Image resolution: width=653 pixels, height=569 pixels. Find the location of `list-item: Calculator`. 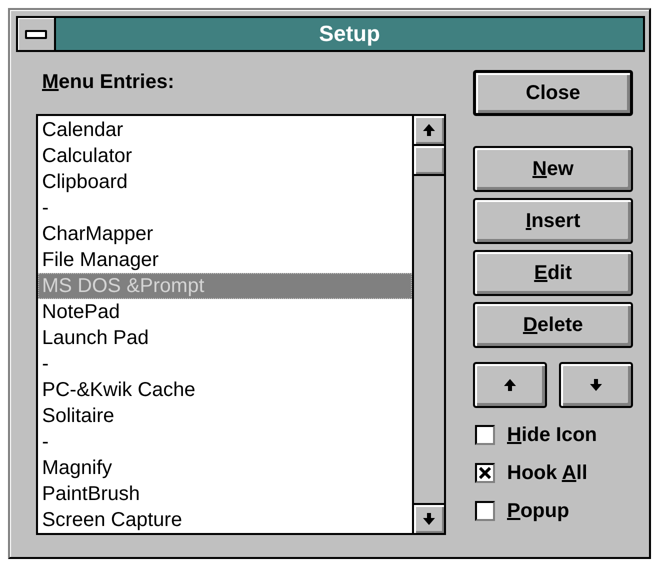

list-item: Calculator is located at coordinates (225, 156).